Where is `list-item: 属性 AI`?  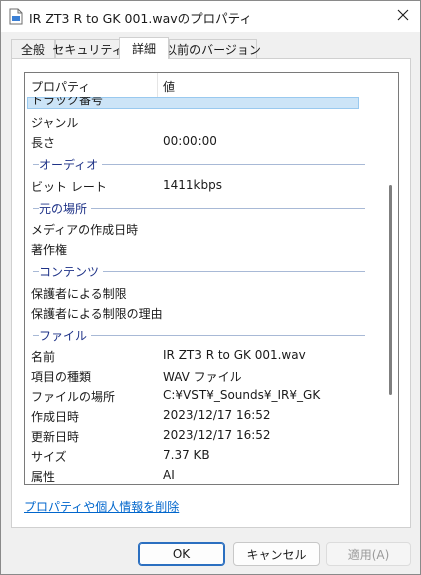 list-item: 属性 AI is located at coordinates (205, 474).